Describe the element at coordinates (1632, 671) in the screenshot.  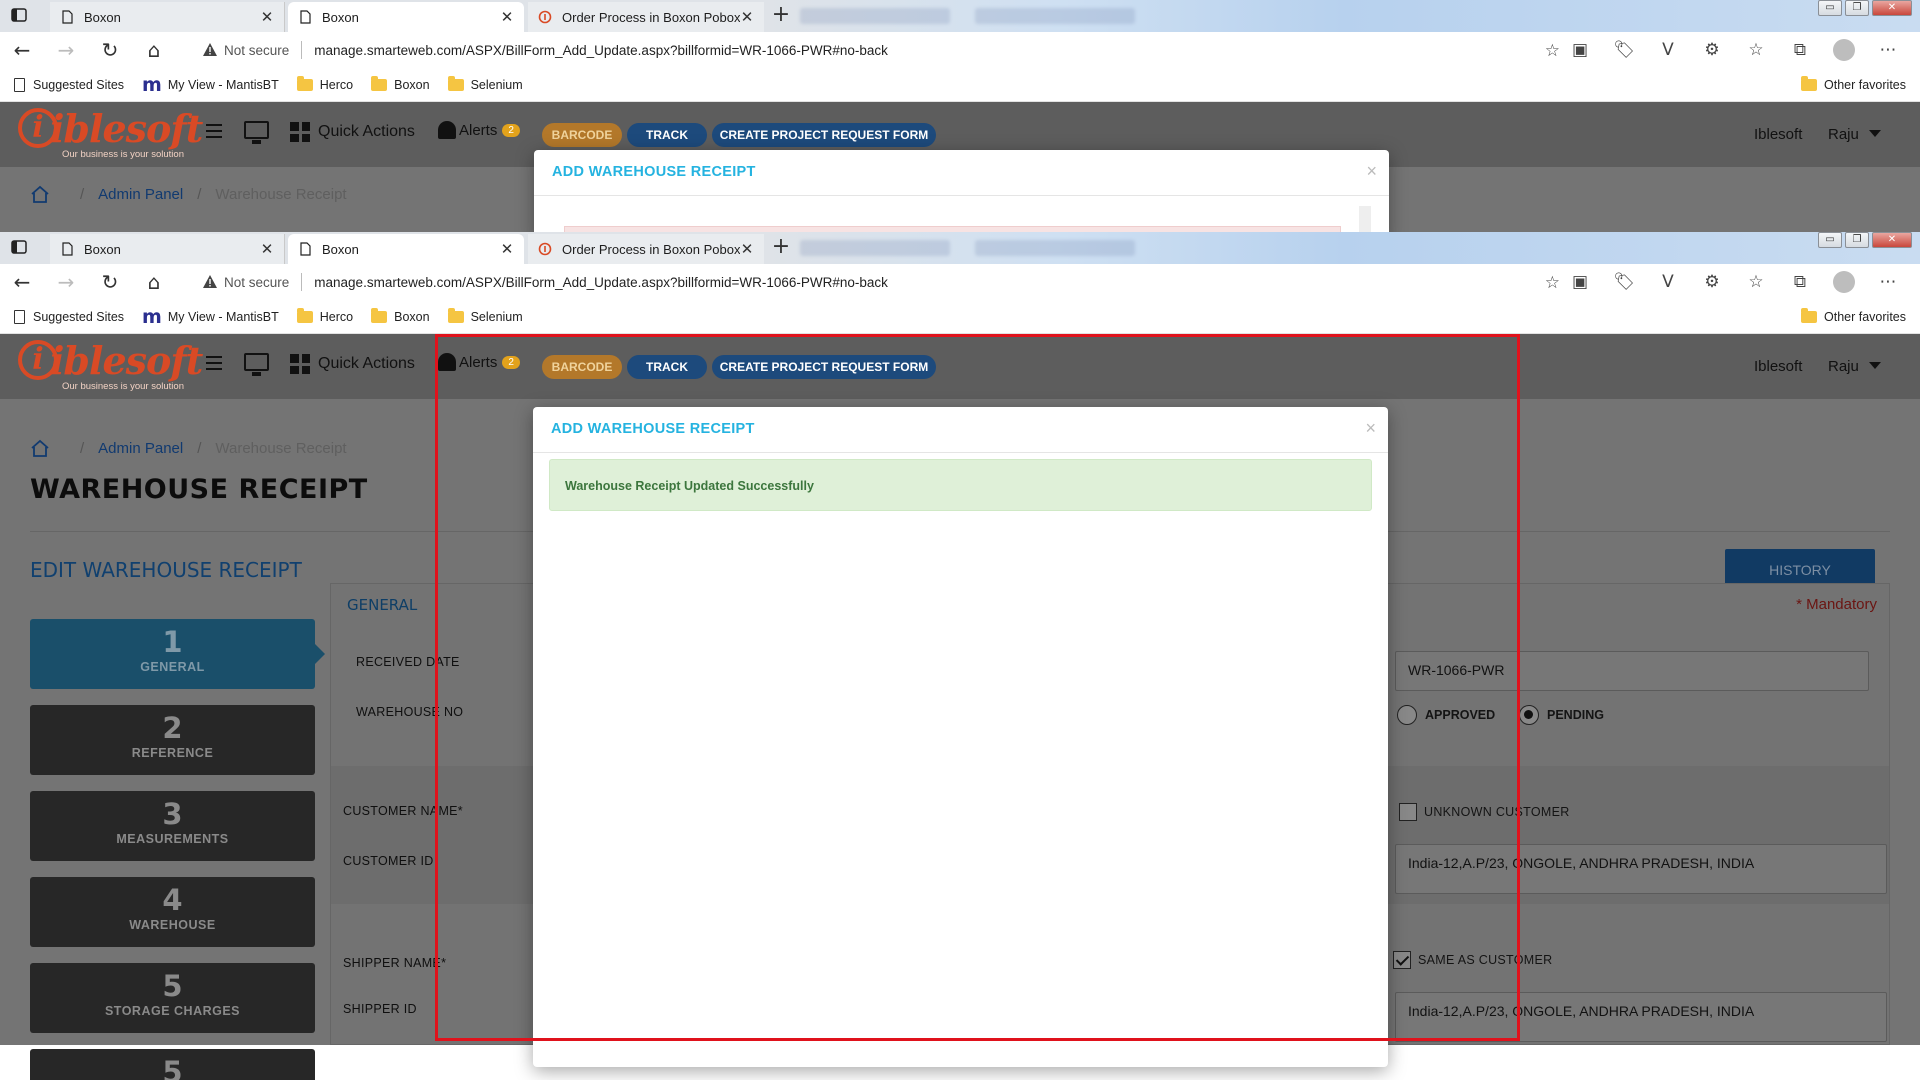
I see `warehouse-no-input: WR-1066-PWR` at that location.